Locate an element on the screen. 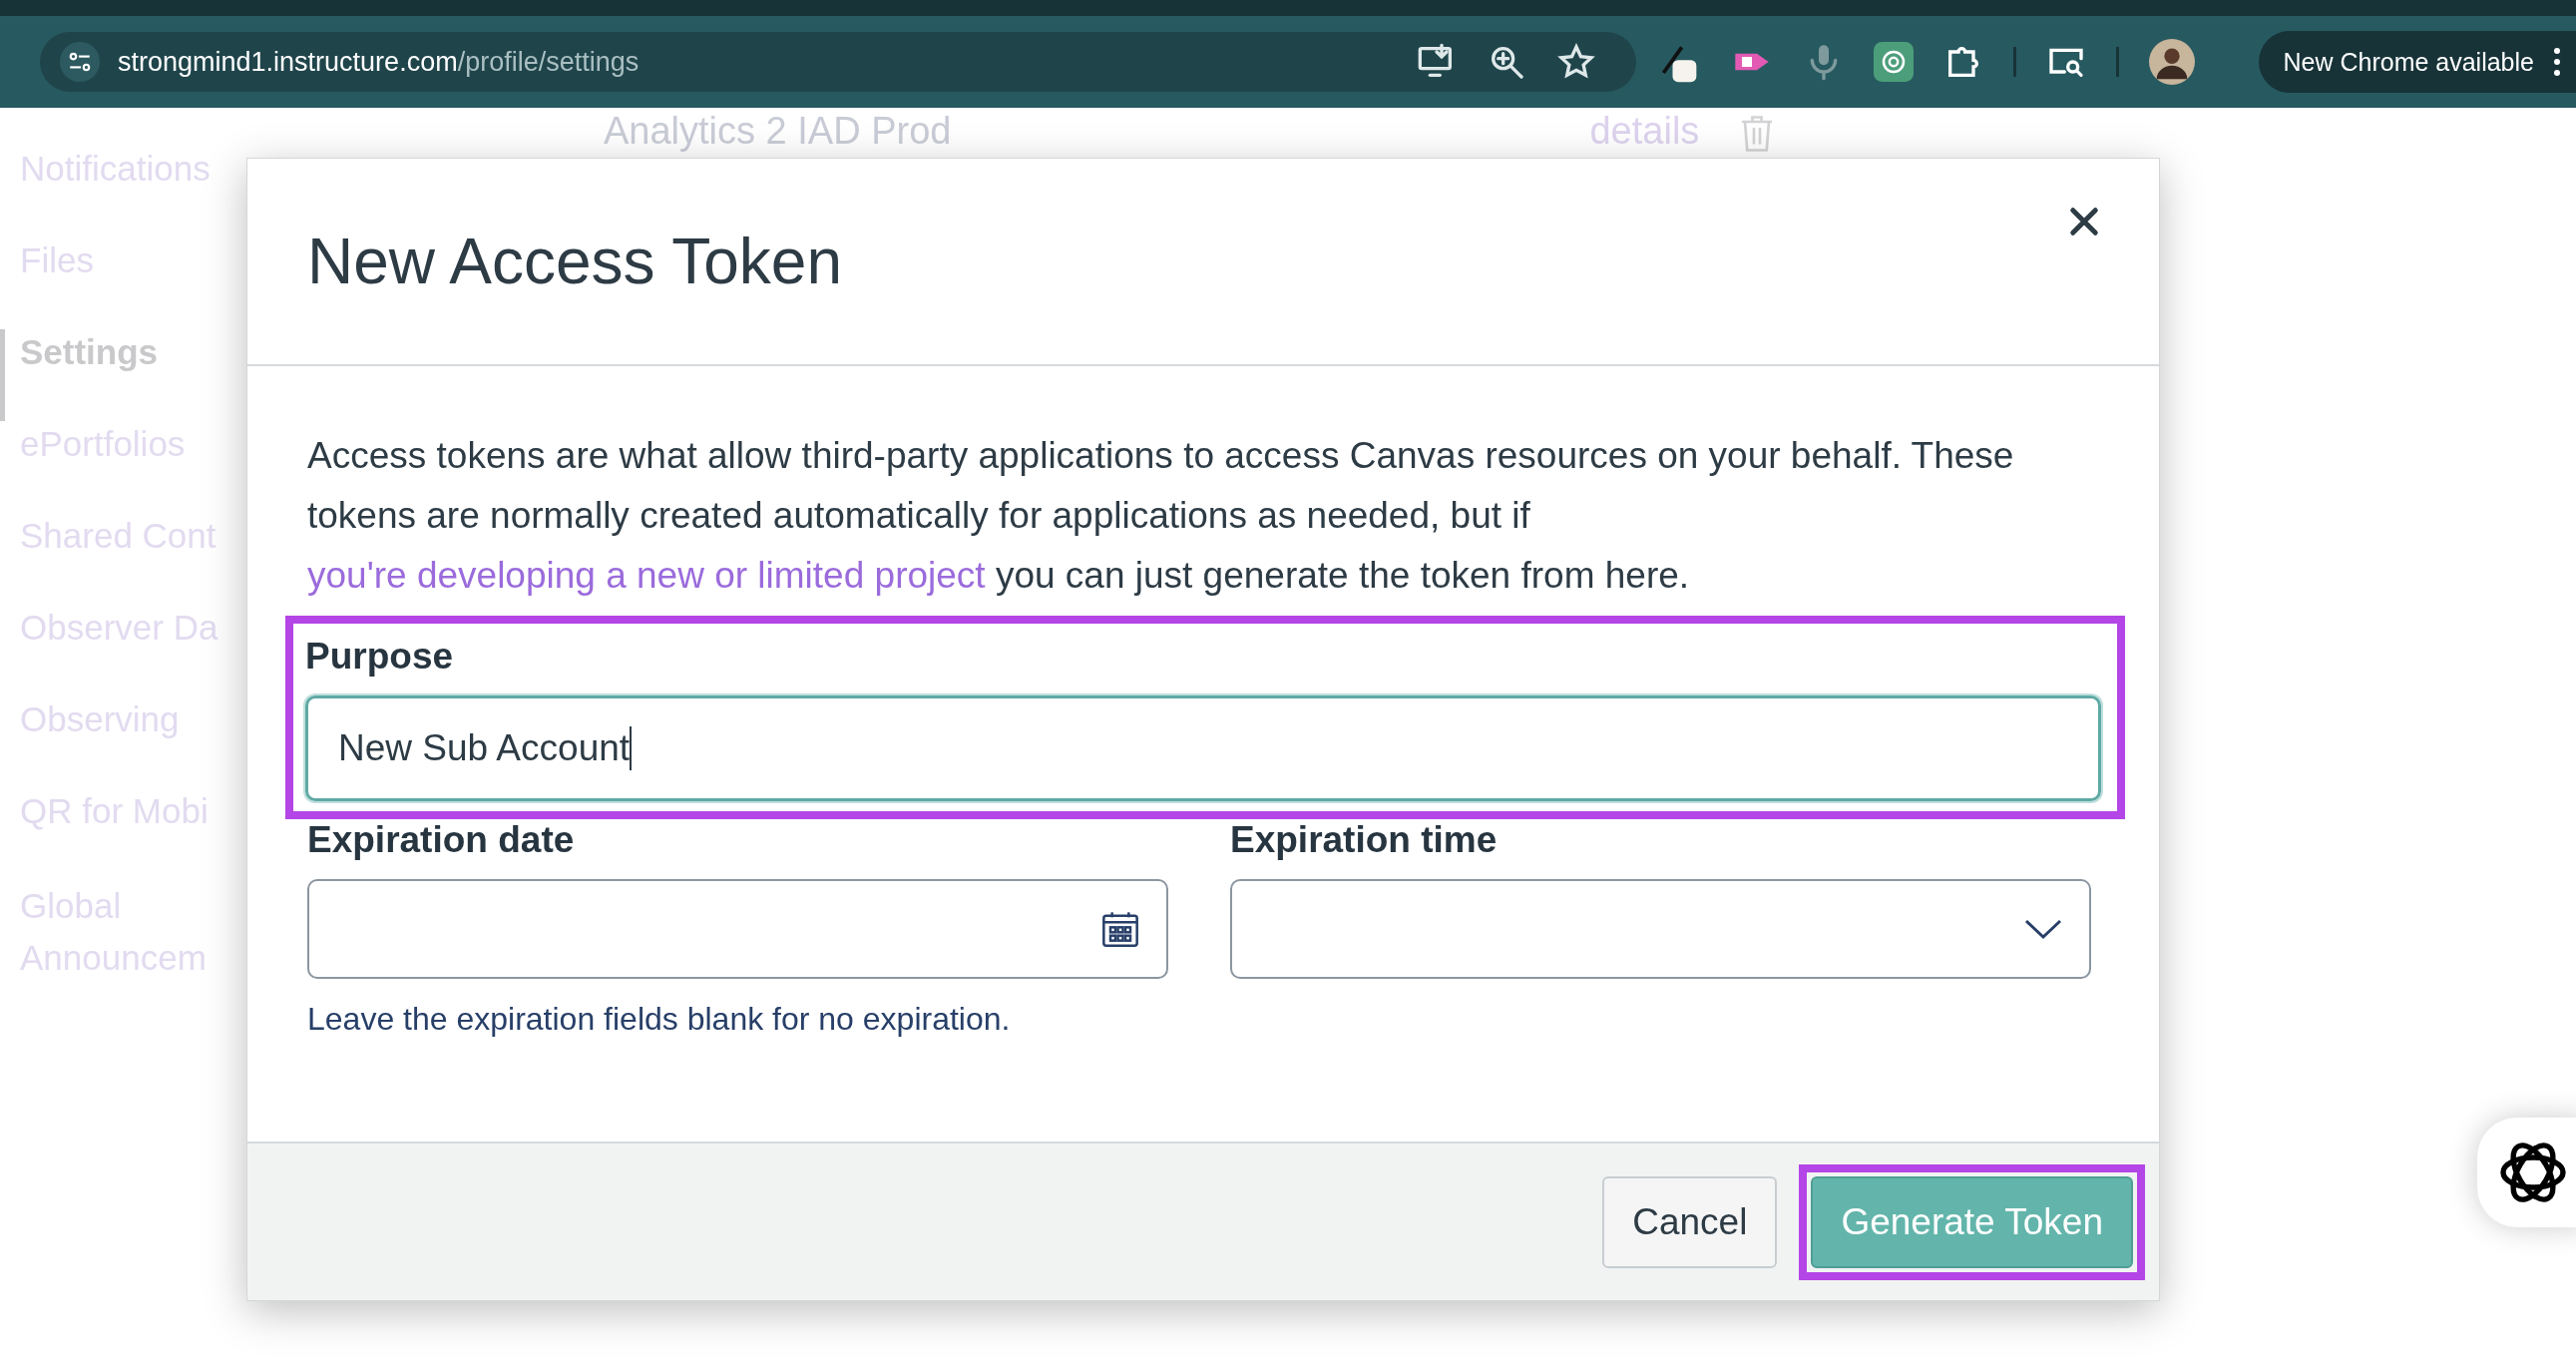 This screenshot has width=2576, height=1369. avatar-icon is located at coordinates (2172, 62).